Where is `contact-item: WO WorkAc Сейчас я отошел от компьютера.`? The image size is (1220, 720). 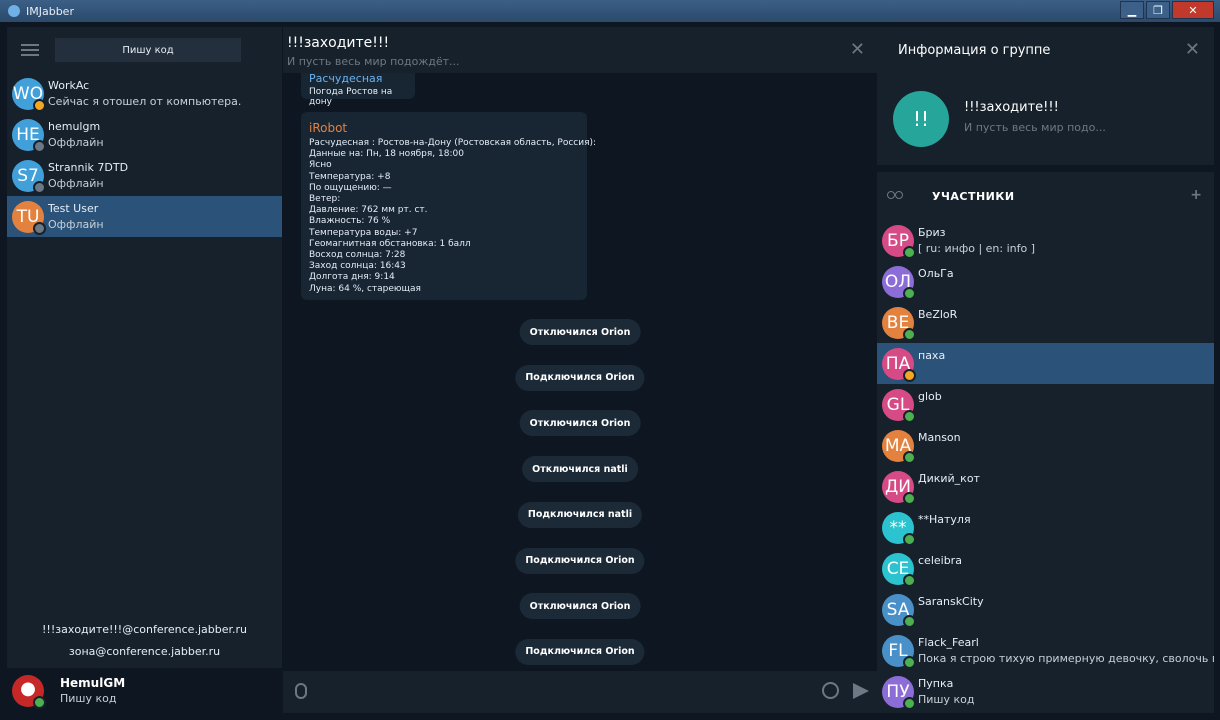
contact-item: WO WorkAc Сейчас я отошел от компьютера. is located at coordinates (144, 93).